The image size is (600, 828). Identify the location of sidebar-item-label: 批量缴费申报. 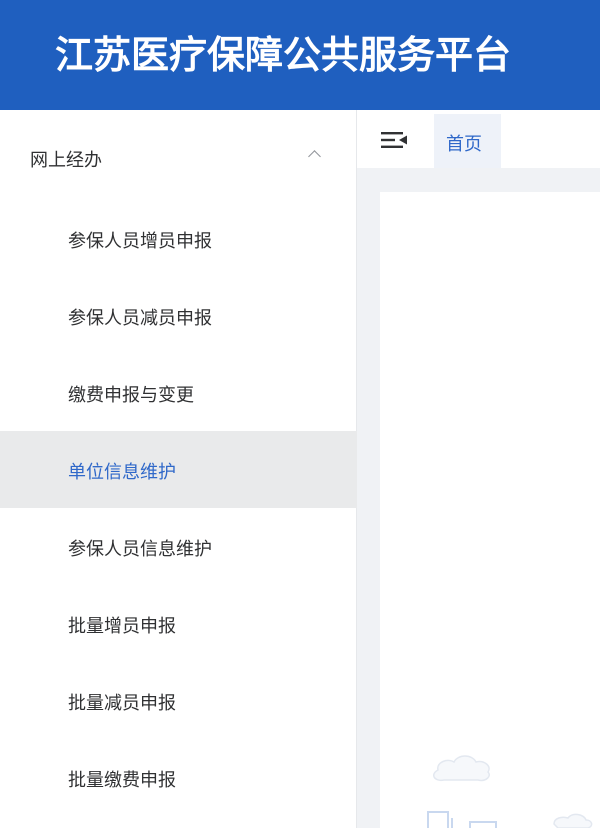
(122, 780).